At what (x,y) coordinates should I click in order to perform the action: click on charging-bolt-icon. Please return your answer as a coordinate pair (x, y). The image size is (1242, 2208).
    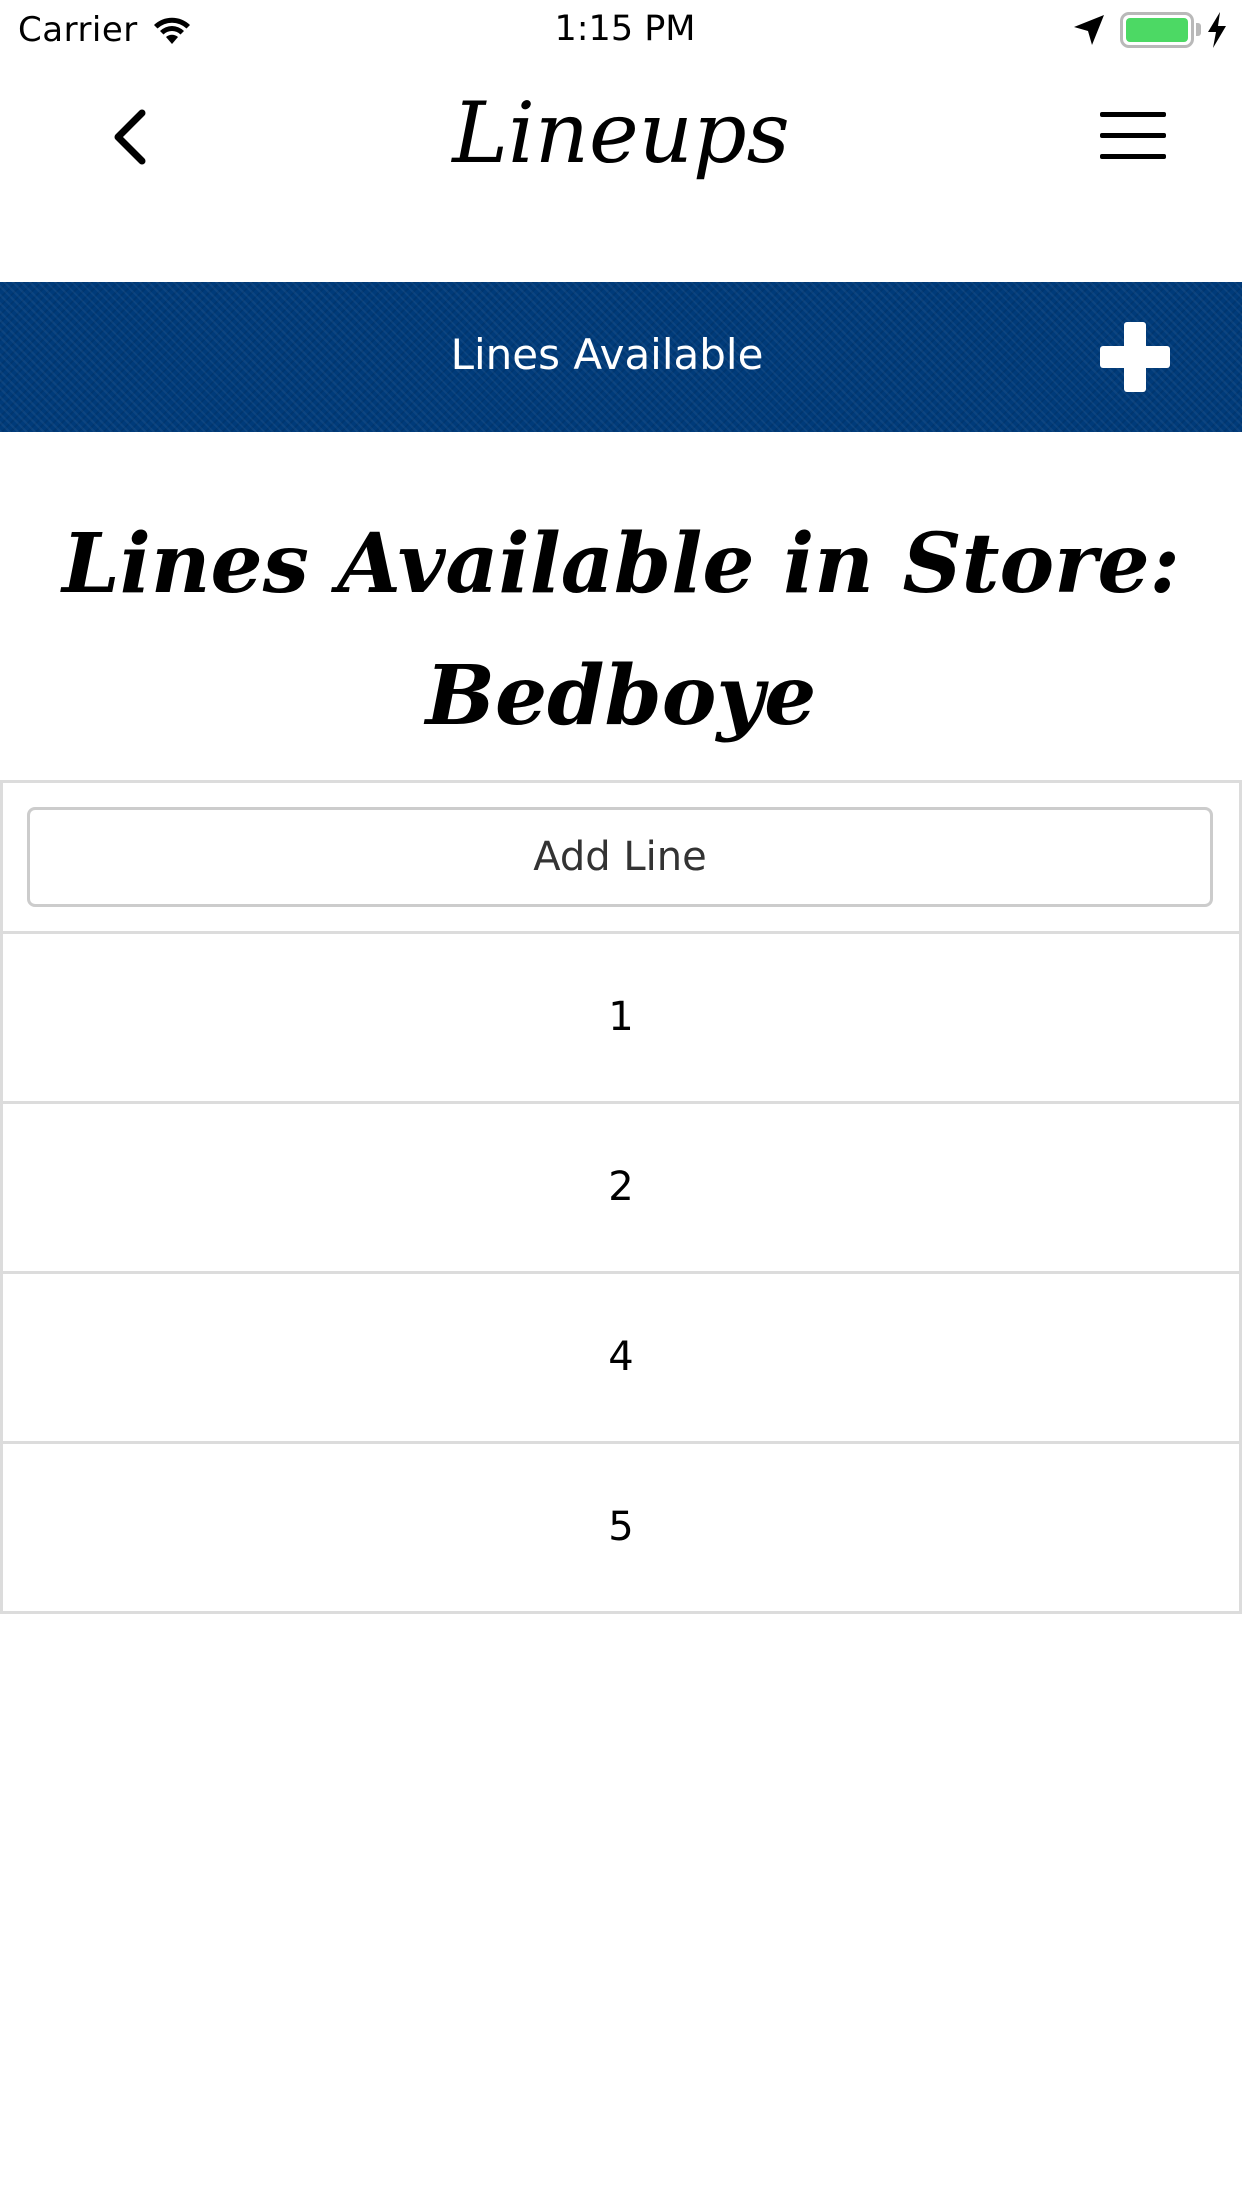
    Looking at the image, I should click on (1217, 30).